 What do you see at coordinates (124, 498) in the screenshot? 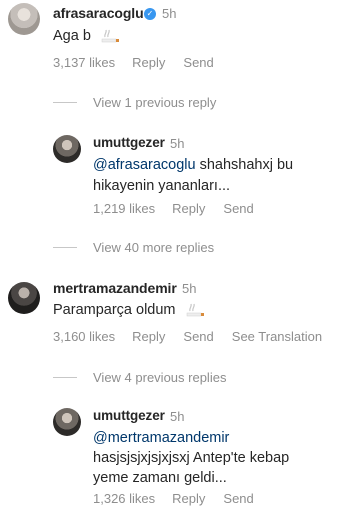
I see `likes-count: 1,326 likes` at bounding box center [124, 498].